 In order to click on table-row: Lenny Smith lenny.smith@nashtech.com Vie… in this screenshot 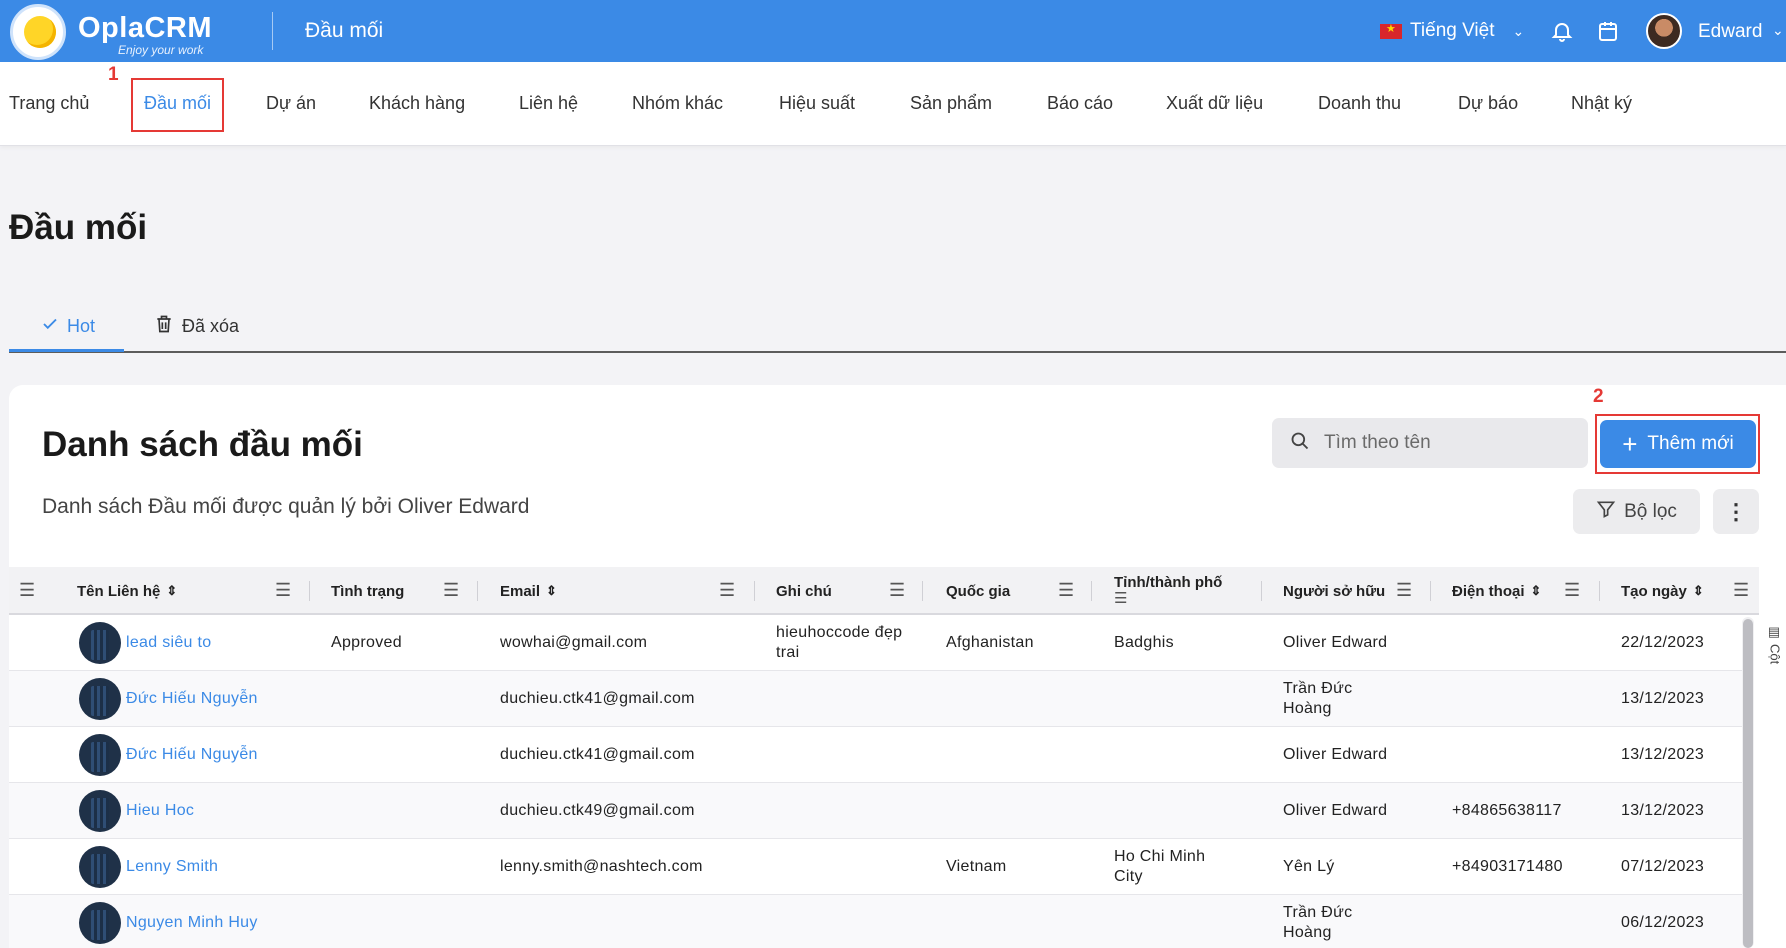, I will do `click(879, 867)`.